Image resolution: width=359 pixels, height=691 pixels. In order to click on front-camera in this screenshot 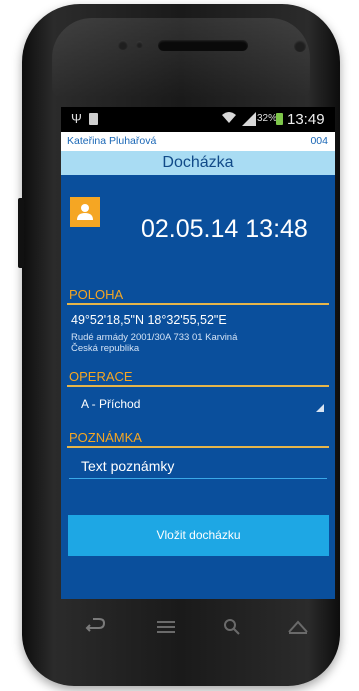, I will do `click(300, 46)`.